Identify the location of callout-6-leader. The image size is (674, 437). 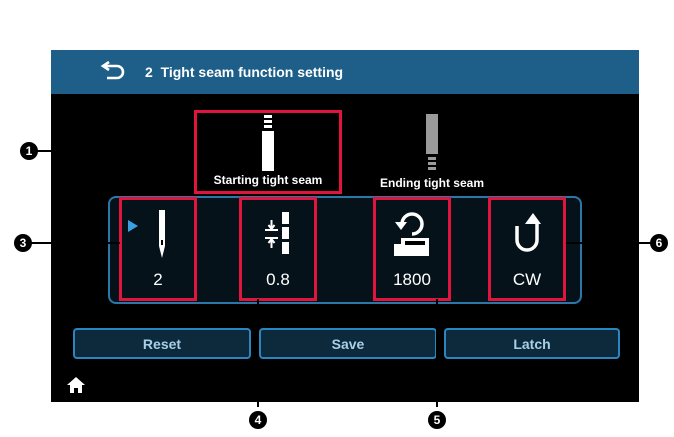
(609, 243).